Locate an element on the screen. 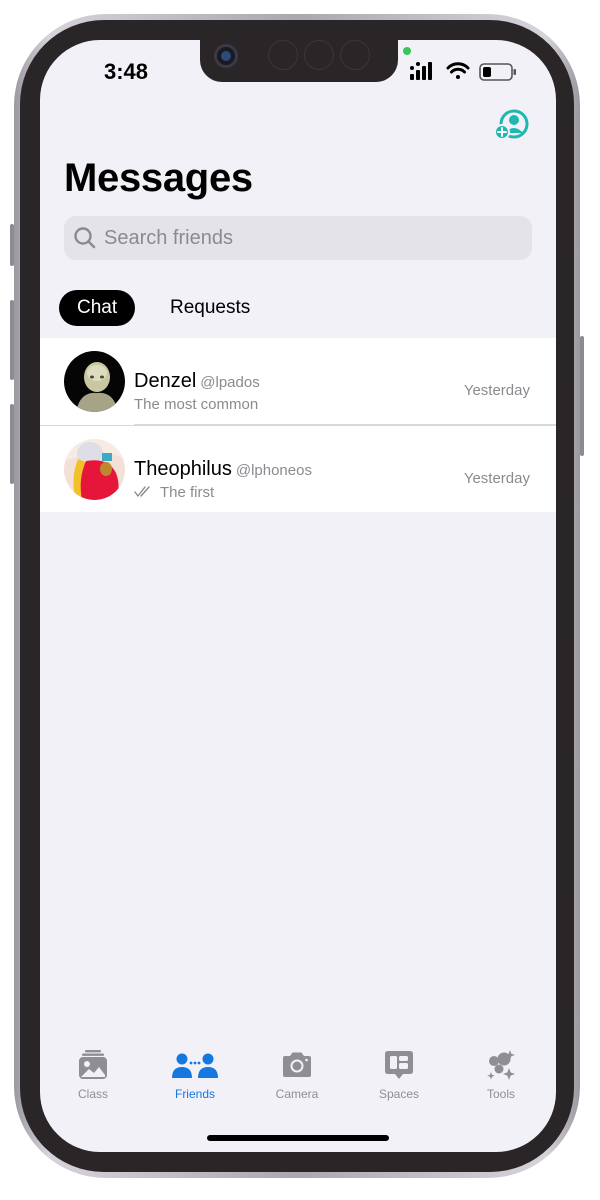  notch is located at coordinates (299, 61).